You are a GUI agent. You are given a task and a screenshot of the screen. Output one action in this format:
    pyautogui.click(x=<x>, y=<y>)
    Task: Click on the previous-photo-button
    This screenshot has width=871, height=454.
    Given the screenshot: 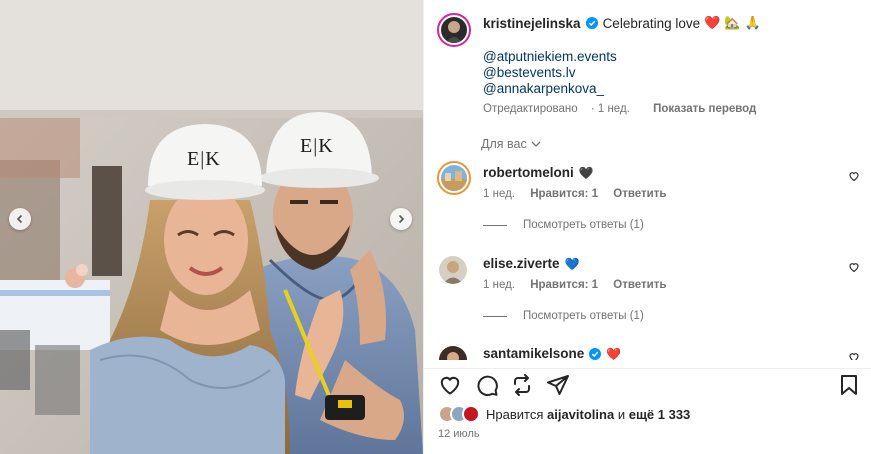 What is the action you would take?
    pyautogui.click(x=20, y=219)
    